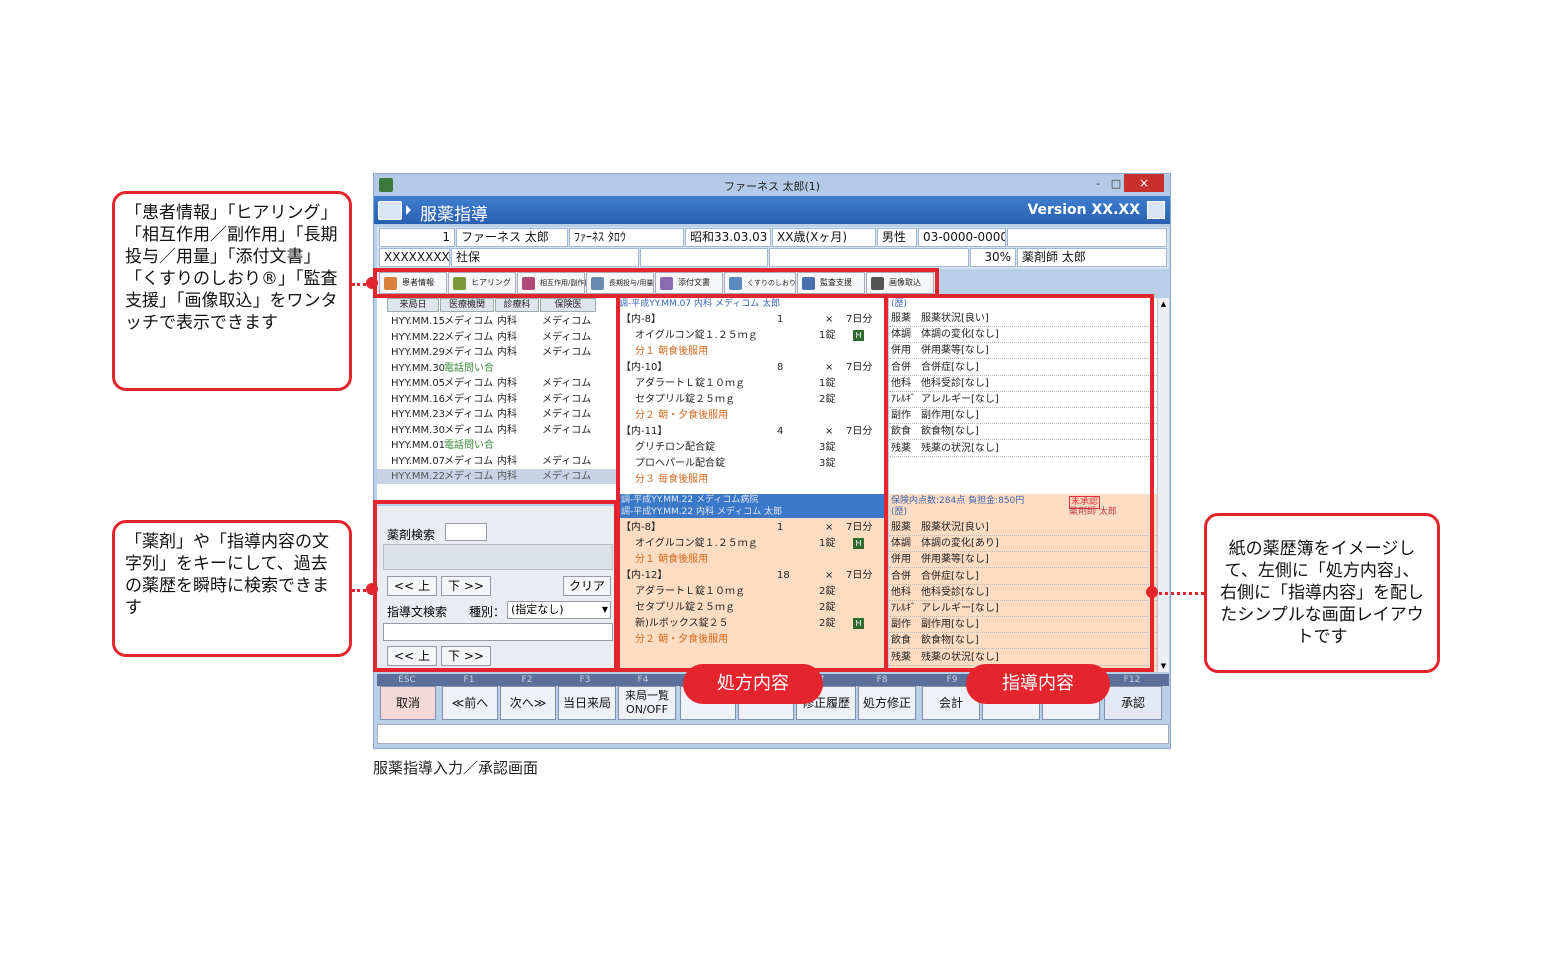 Image resolution: width=1560 pixels, height=967 pixels. What do you see at coordinates (824, 237) in the screenshot?
I see `patient-age: XX歳(Xヶ月)` at bounding box center [824, 237].